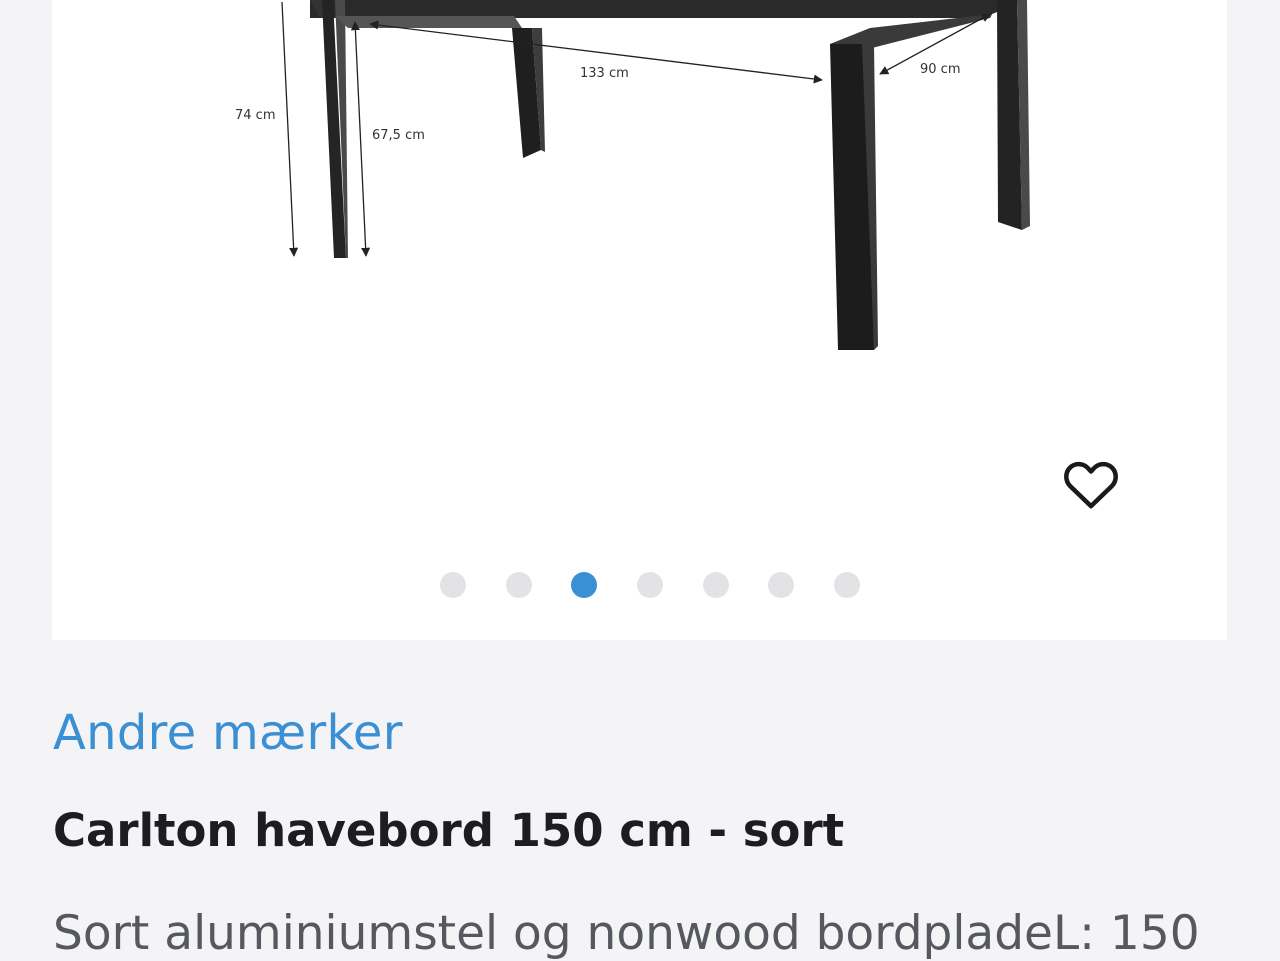 Image resolution: width=1280 pixels, height=961 pixels. Describe the element at coordinates (449, 830) in the screenshot. I see `product-title: Carlton havebord 150 cm - sort` at that location.